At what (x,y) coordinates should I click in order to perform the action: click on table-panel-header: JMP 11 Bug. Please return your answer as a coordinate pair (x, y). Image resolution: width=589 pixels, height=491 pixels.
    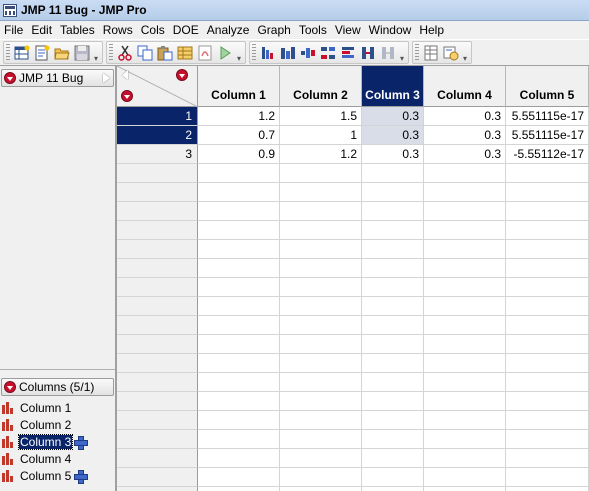
    Looking at the image, I should click on (57, 78).